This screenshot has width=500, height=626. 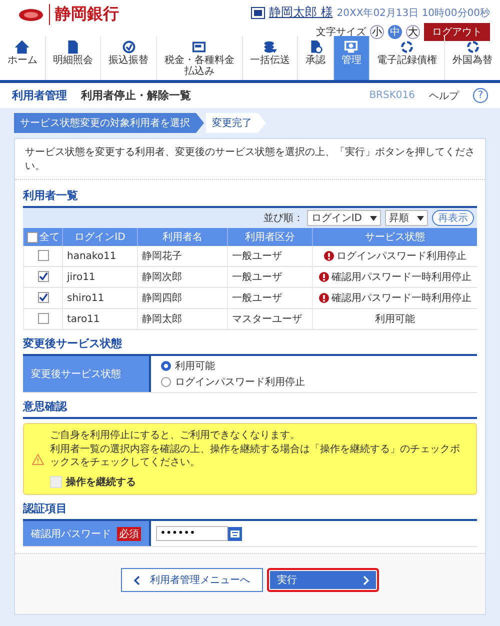 What do you see at coordinates (270, 237) in the screenshot?
I see `column-header: 利用者区分` at bounding box center [270, 237].